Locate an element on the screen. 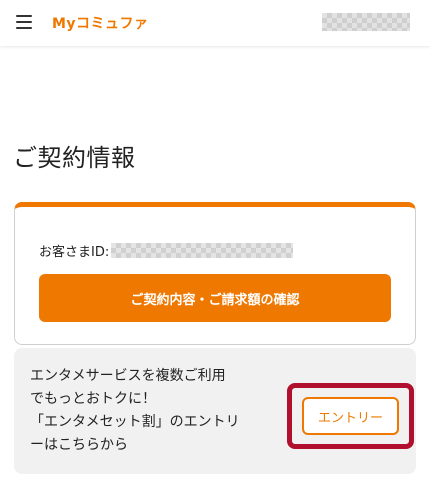 This screenshot has width=430, height=498. customer-id-label: お客さまID: is located at coordinates (74, 252).